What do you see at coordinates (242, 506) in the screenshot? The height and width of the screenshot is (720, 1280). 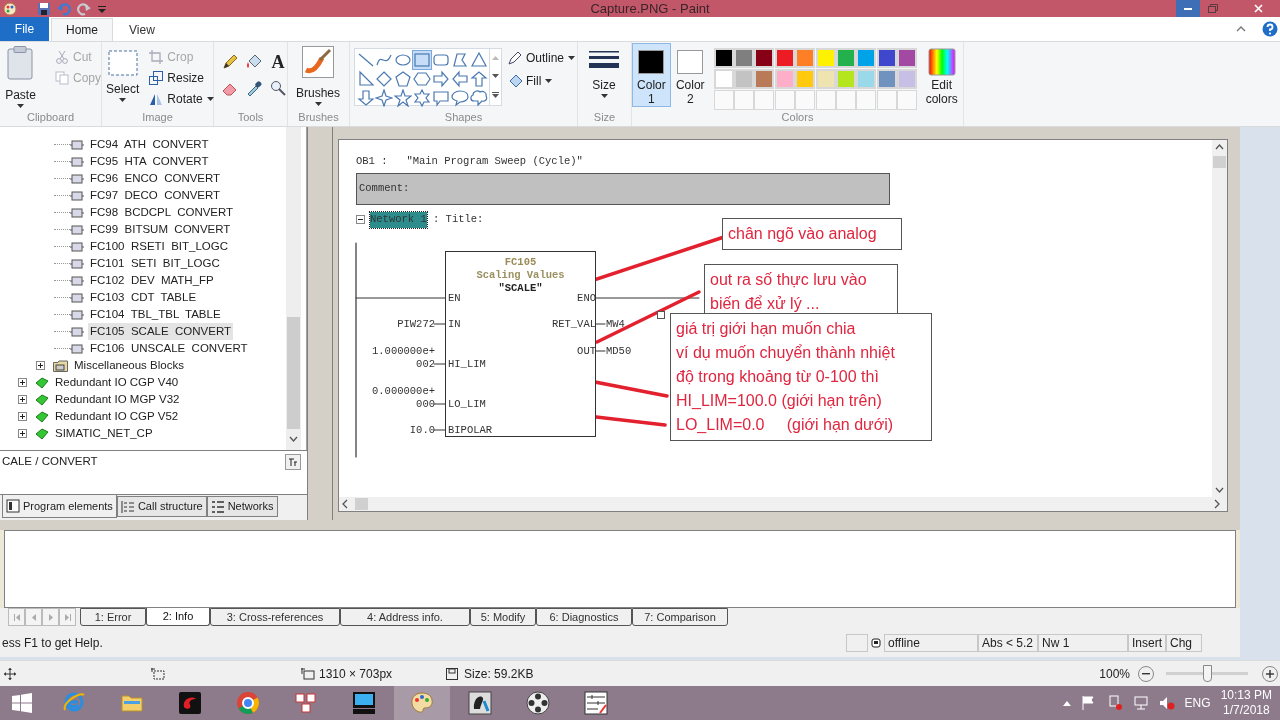 I see `panel-tab: Networks` at bounding box center [242, 506].